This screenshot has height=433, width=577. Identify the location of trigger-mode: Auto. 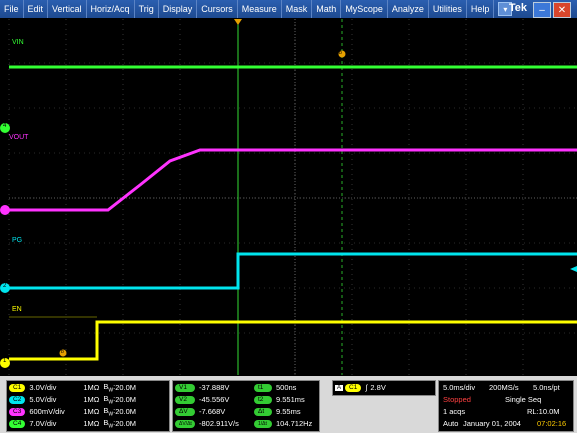
(451, 423).